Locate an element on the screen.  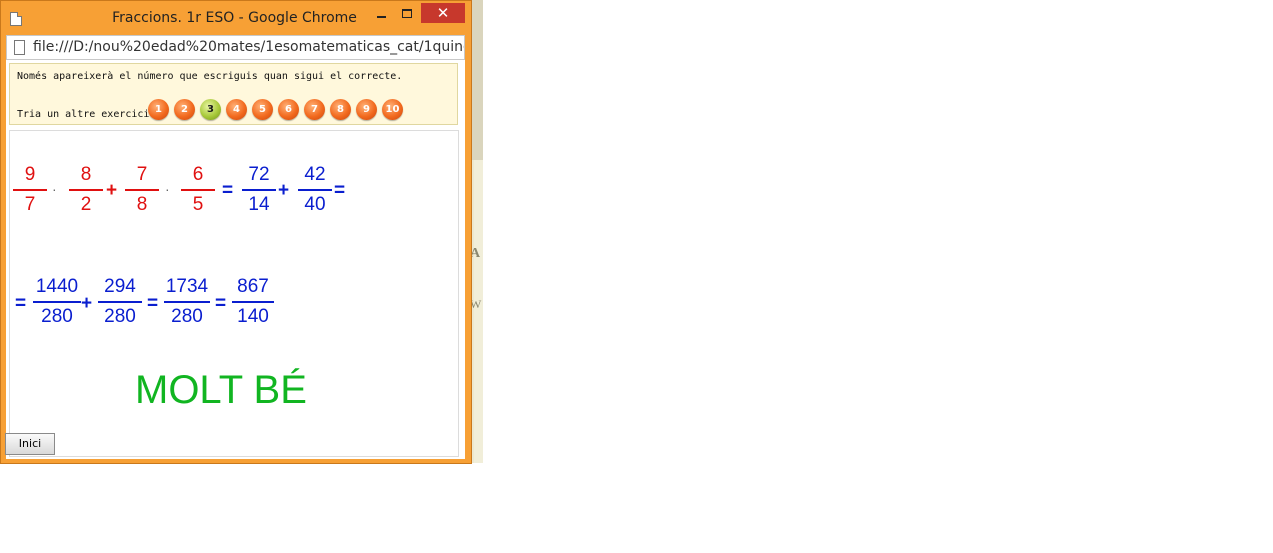
fraction: 867 140 is located at coordinates (253, 302).